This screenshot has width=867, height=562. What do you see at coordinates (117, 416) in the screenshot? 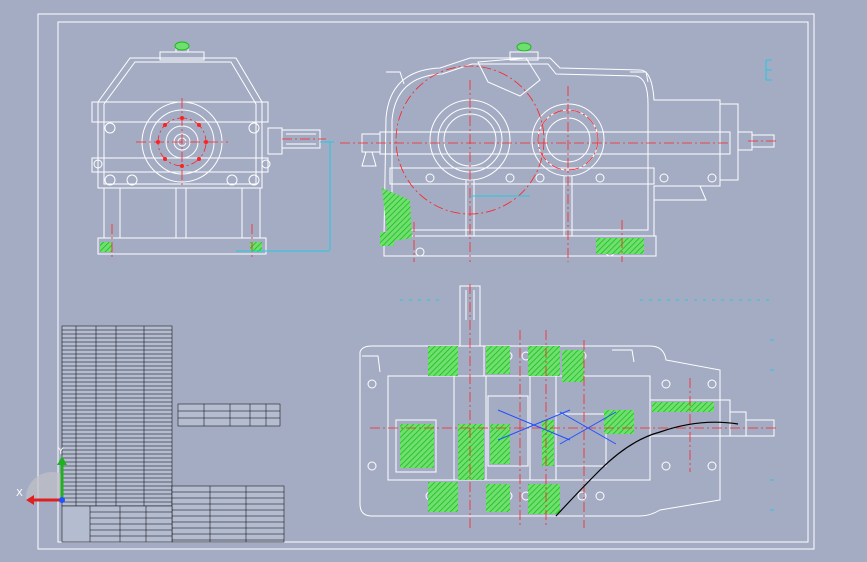
I see `parts-list-table` at bounding box center [117, 416].